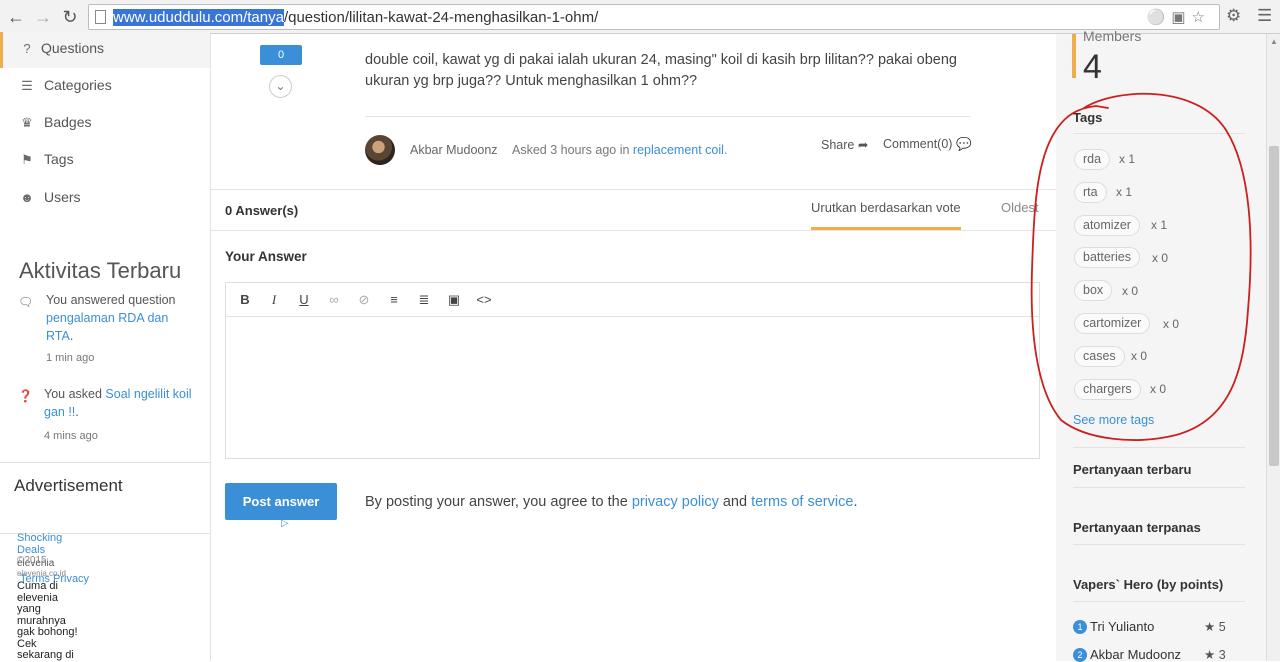 This screenshot has width=1280, height=662. I want to click on privacy-policy-link: privacy policy, so click(675, 502).